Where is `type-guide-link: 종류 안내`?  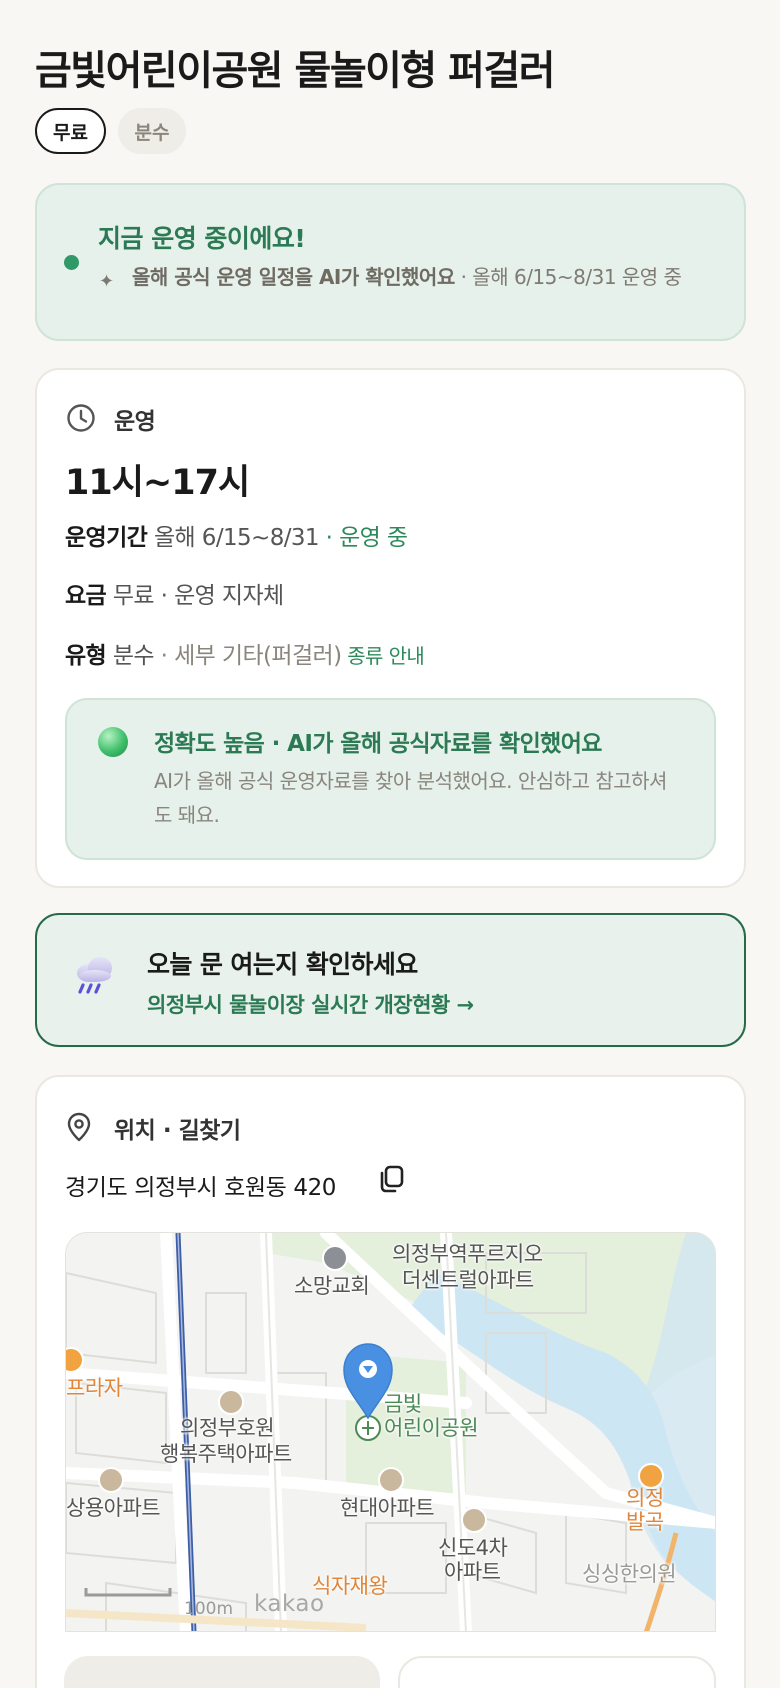
type-guide-link: 종류 안내 is located at coordinates (383, 656).